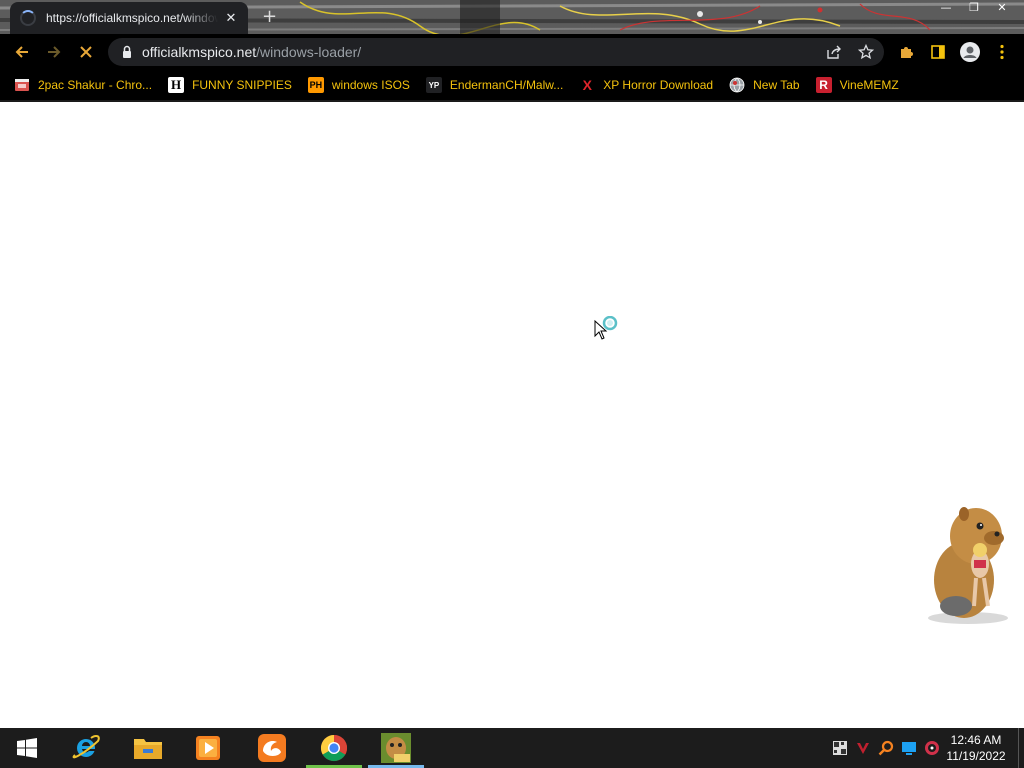 This screenshot has width=1024, height=768. Describe the element at coordinates (176, 85) in the screenshot. I see `h-icon: H` at that location.